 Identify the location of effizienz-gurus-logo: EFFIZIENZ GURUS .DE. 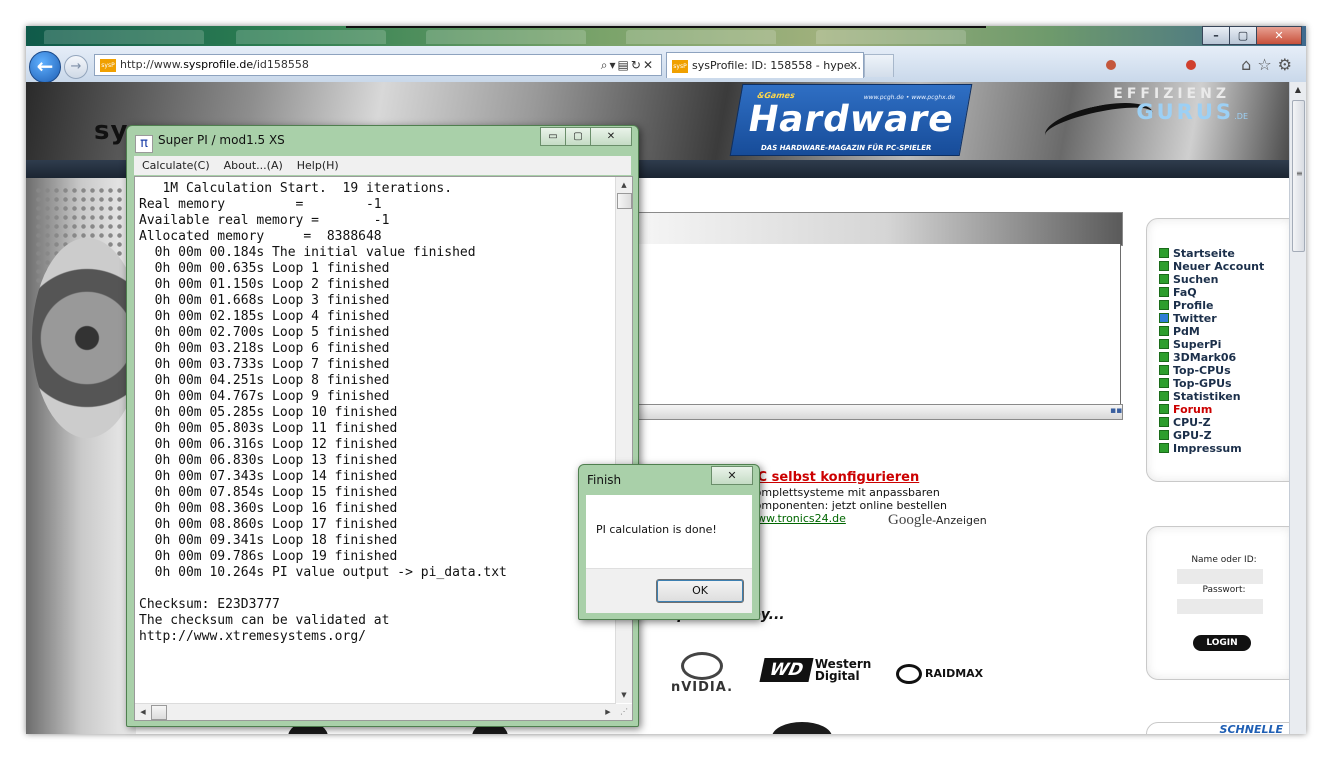
(1147, 120).